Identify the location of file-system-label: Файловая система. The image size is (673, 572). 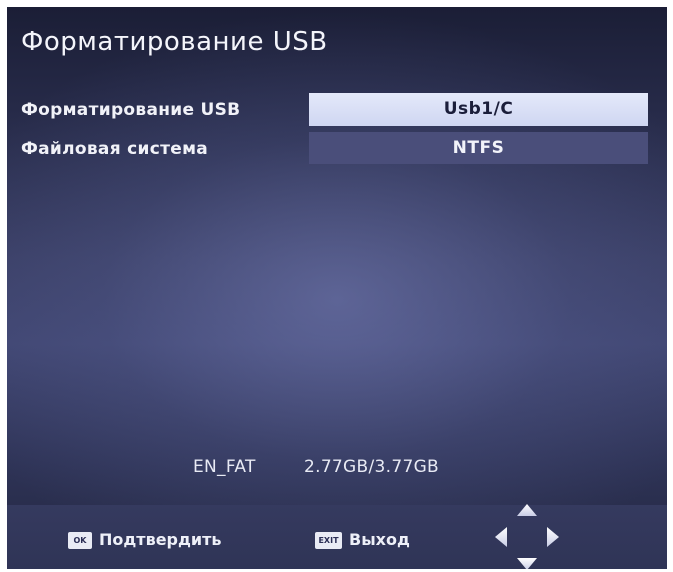
(115, 149).